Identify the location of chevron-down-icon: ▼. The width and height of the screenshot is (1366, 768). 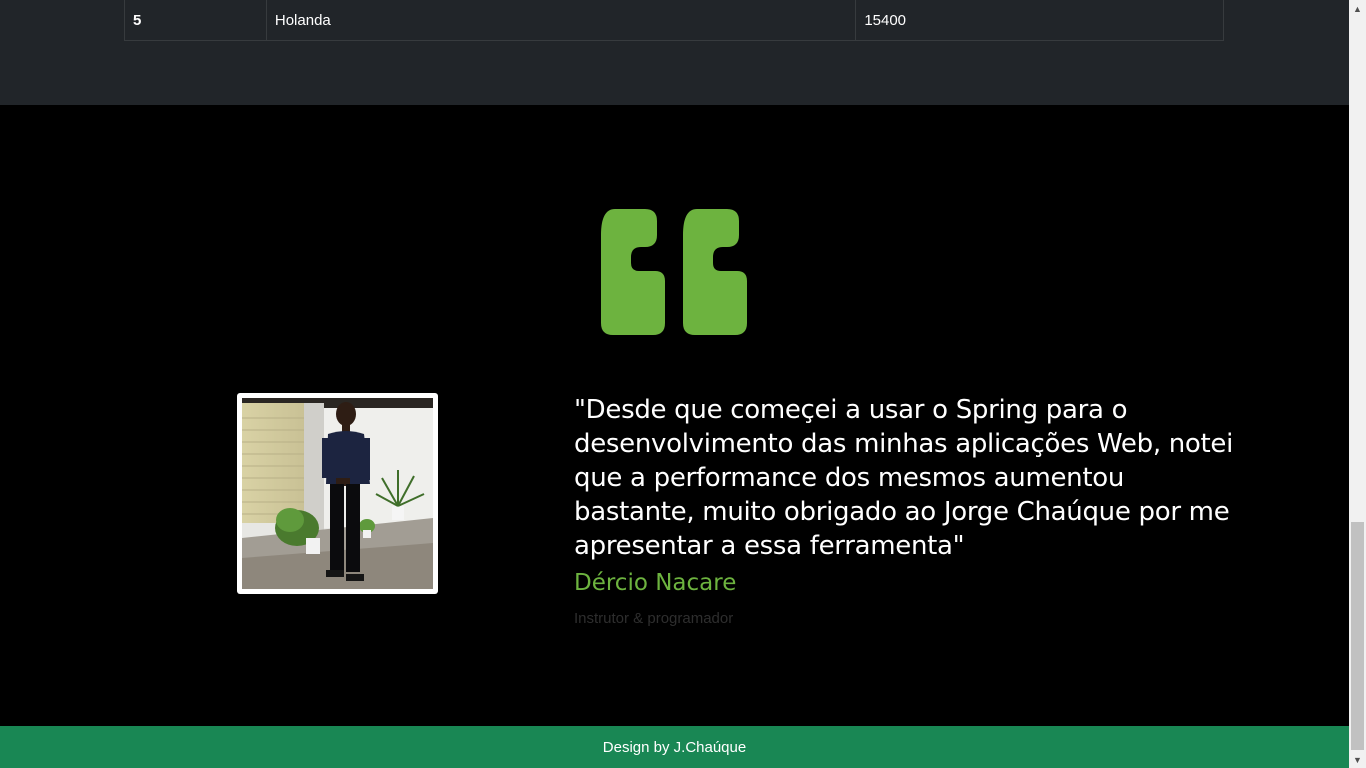
(1357, 759).